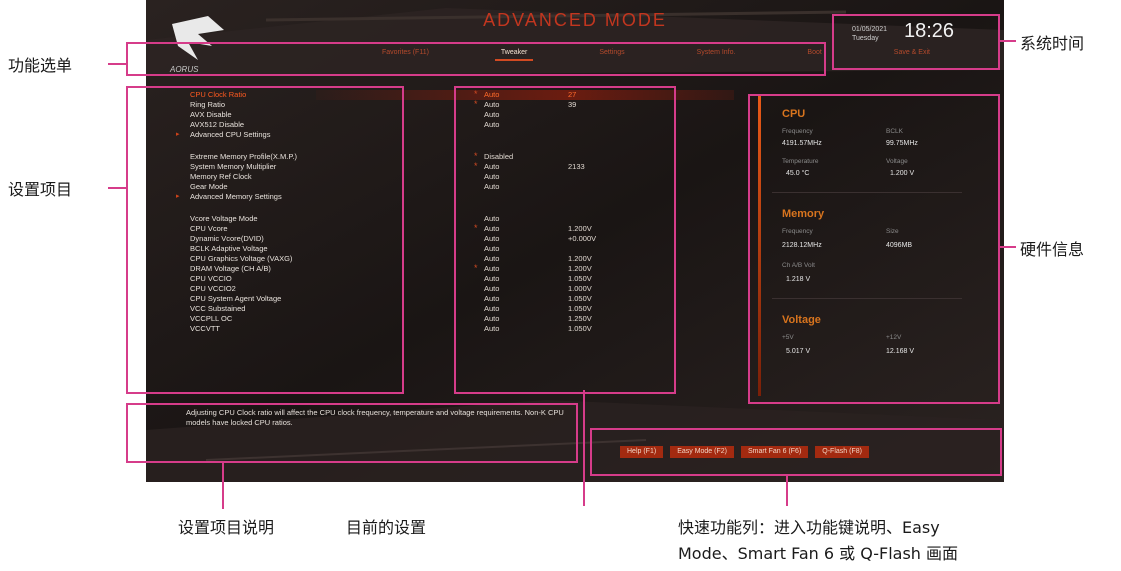  What do you see at coordinates (40, 189) in the screenshot?
I see `callout-settings: 设置项目` at bounding box center [40, 189].